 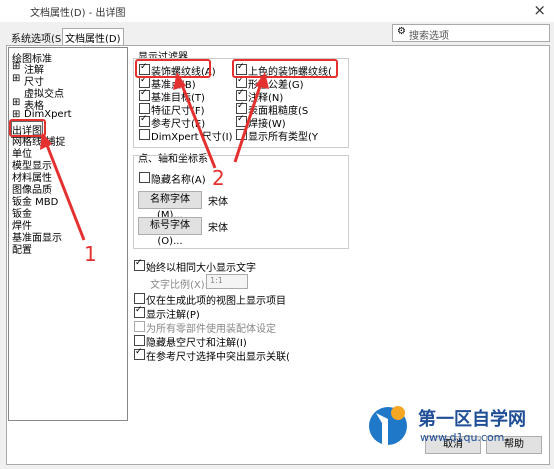 What do you see at coordinates (218, 178) in the screenshot?
I see `annotation-number-2: 2` at bounding box center [218, 178].